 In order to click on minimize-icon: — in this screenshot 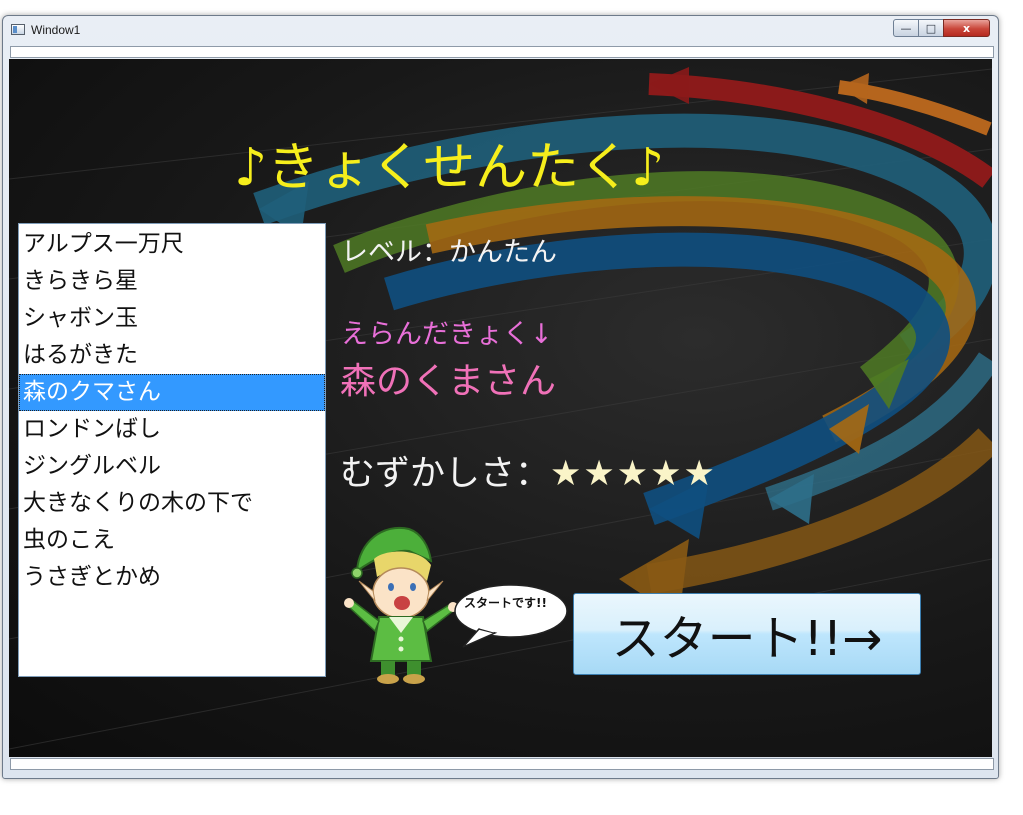, I will do `click(906, 28)`.